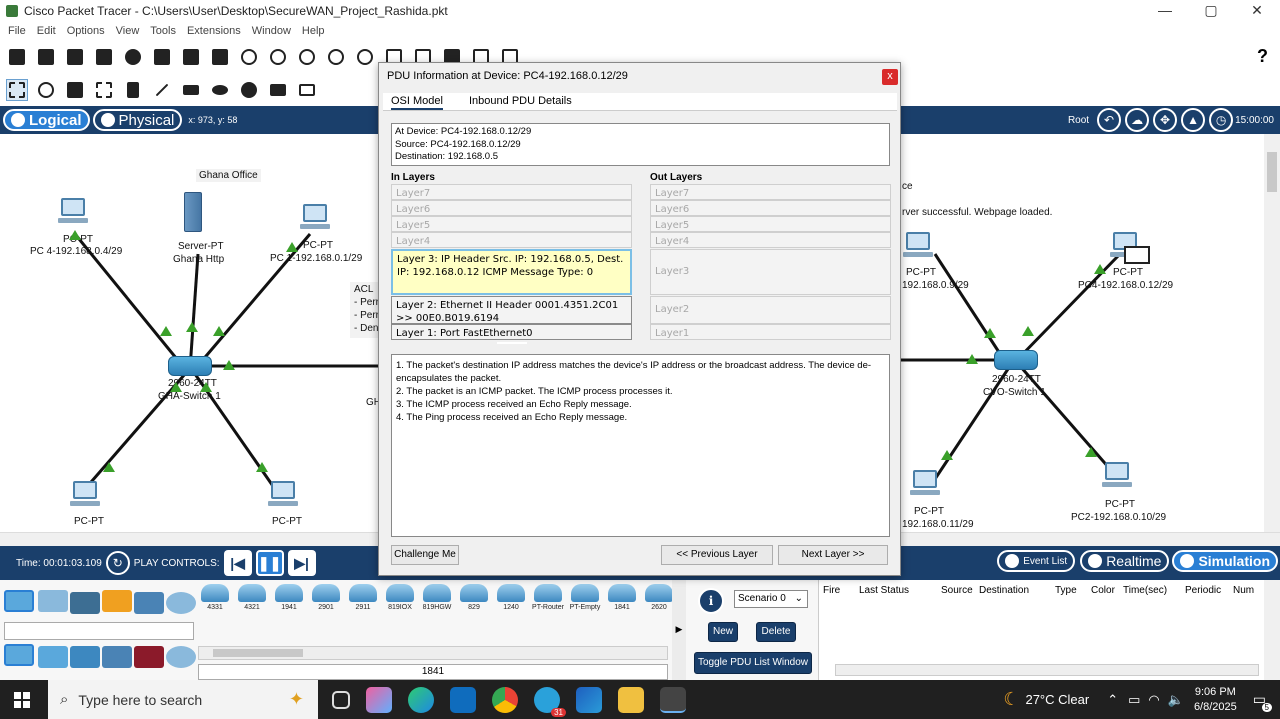 The width and height of the screenshot is (1280, 719). Describe the element at coordinates (137, 120) in the screenshot. I see `physical-tab: Physical` at that location.